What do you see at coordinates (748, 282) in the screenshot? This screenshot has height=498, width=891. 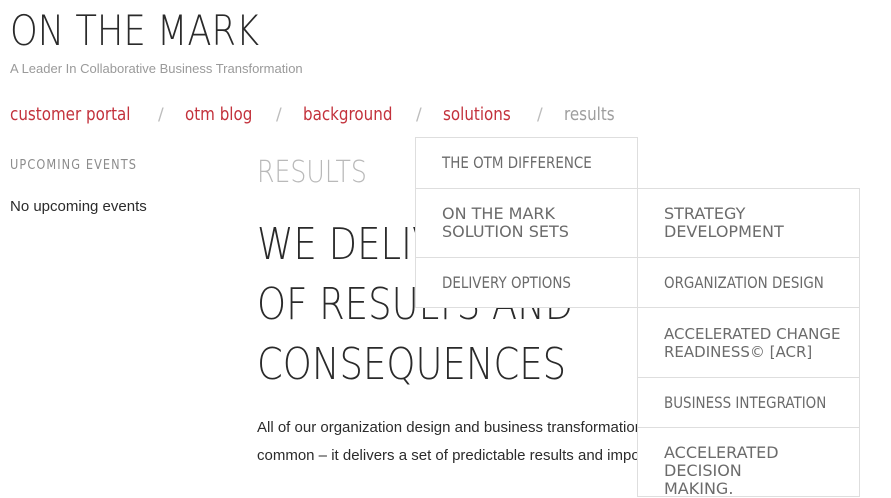 I see `submenu-item-organization-design: ORGANIZATION DESIGN` at bounding box center [748, 282].